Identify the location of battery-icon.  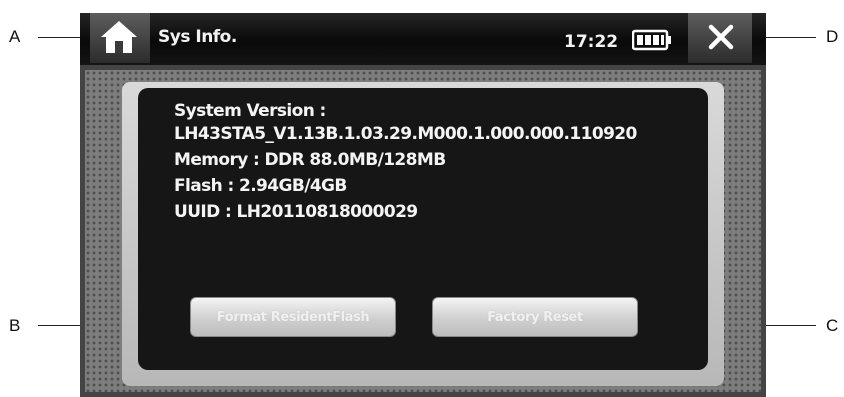
(651, 40).